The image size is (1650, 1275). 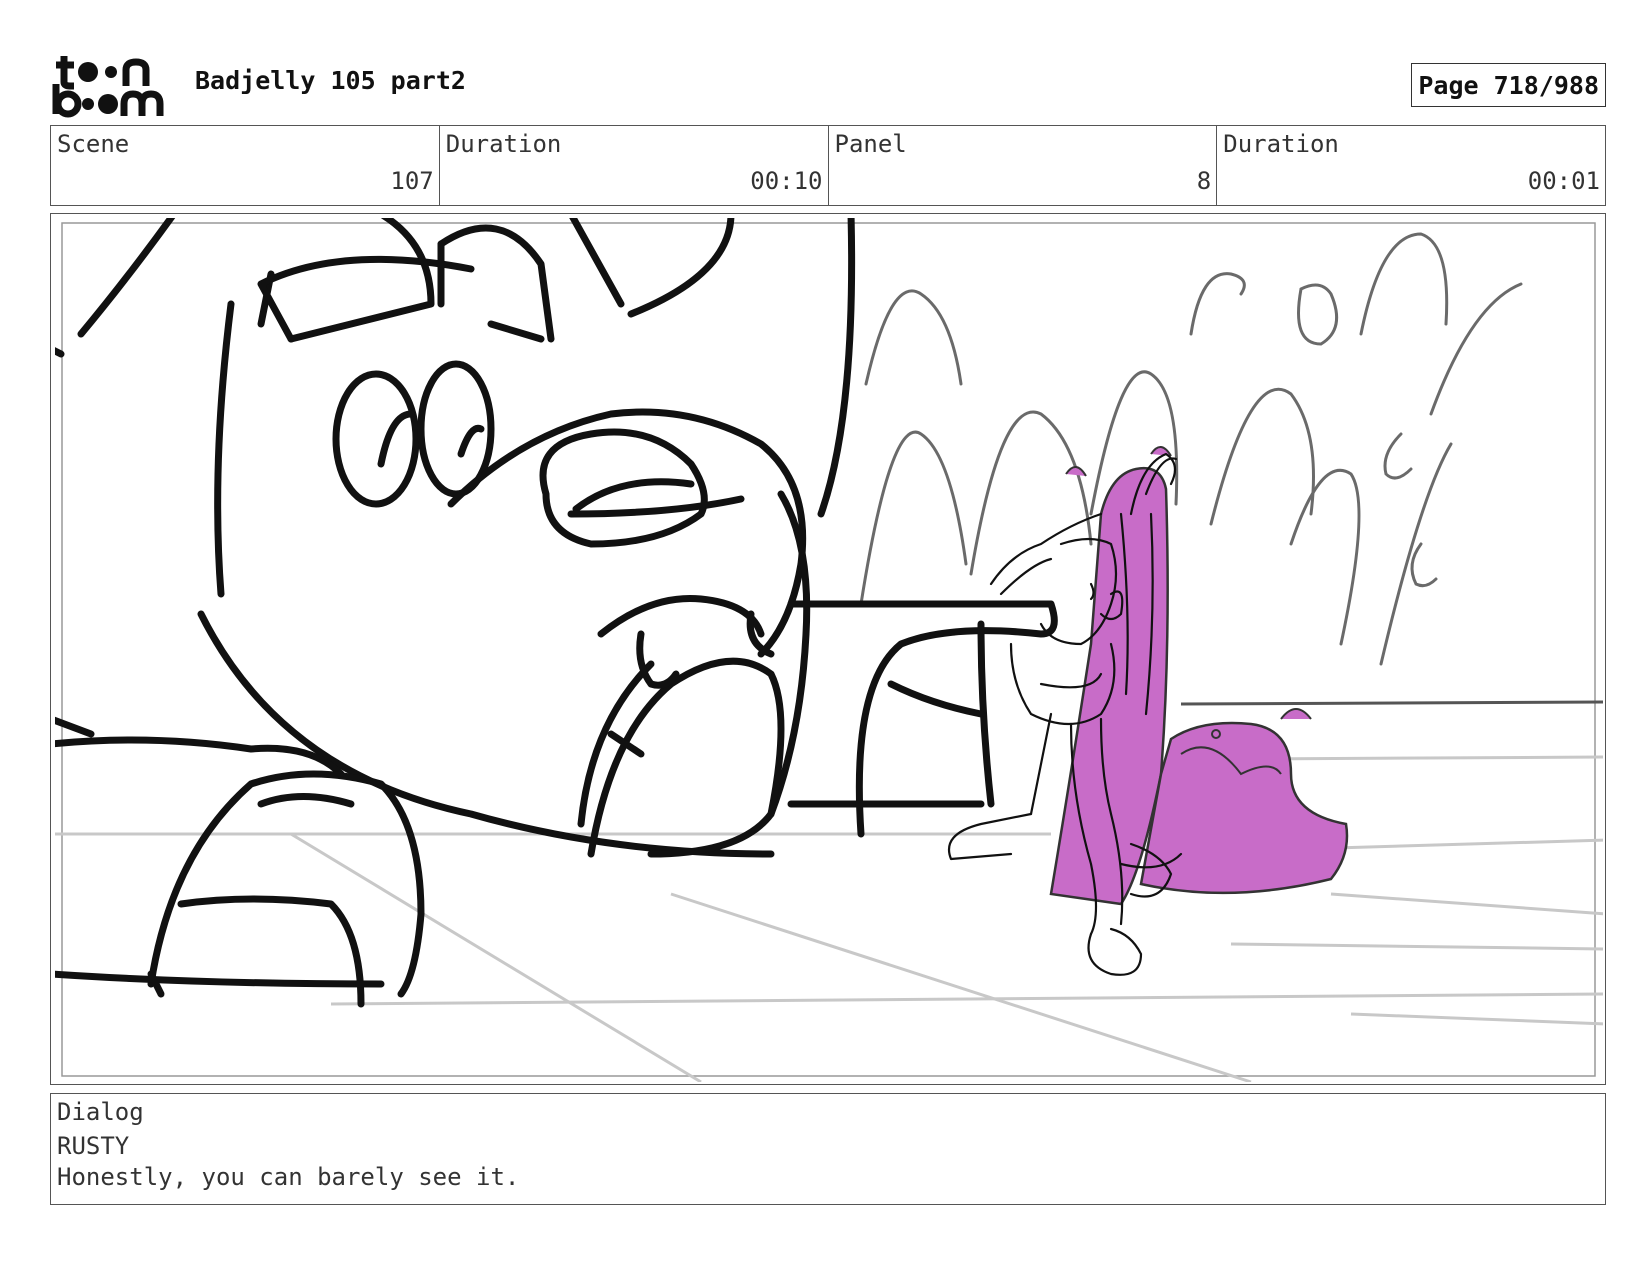 I want to click on background-crowd, so click(x=1191, y=449).